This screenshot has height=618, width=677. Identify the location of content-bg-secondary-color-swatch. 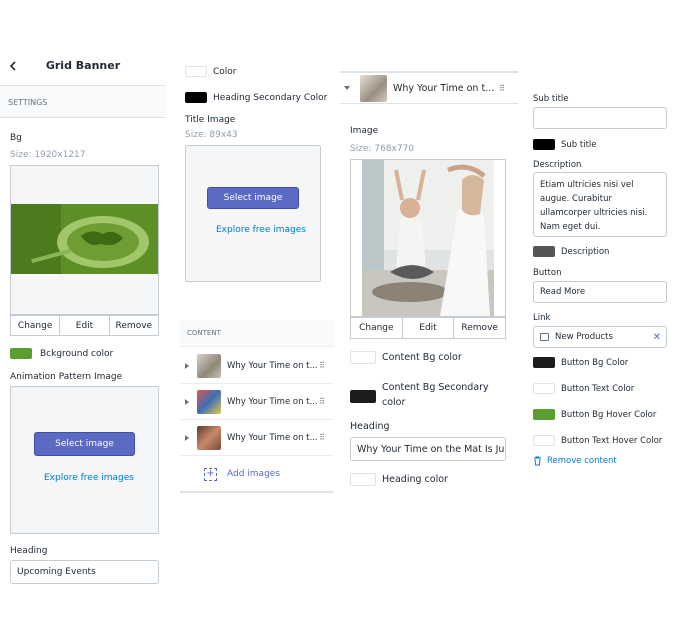
(363, 396).